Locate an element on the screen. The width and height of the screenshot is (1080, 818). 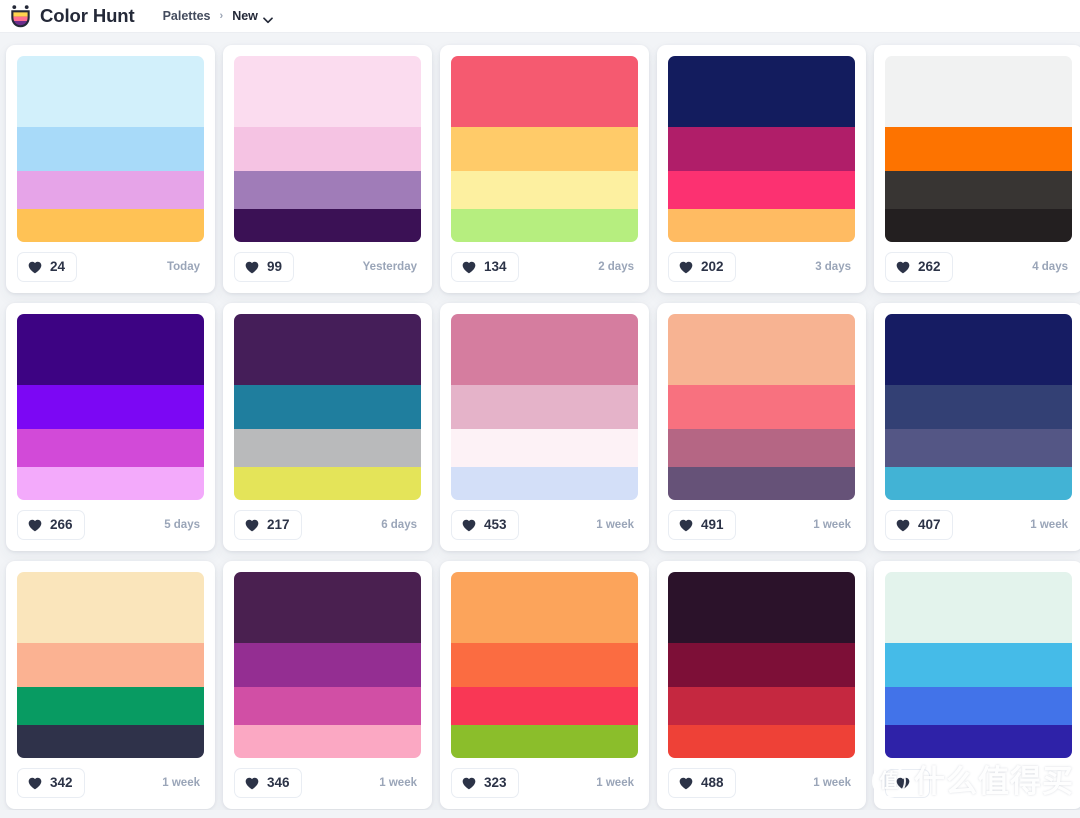
palette-card: 134 2 days is located at coordinates (544, 169).